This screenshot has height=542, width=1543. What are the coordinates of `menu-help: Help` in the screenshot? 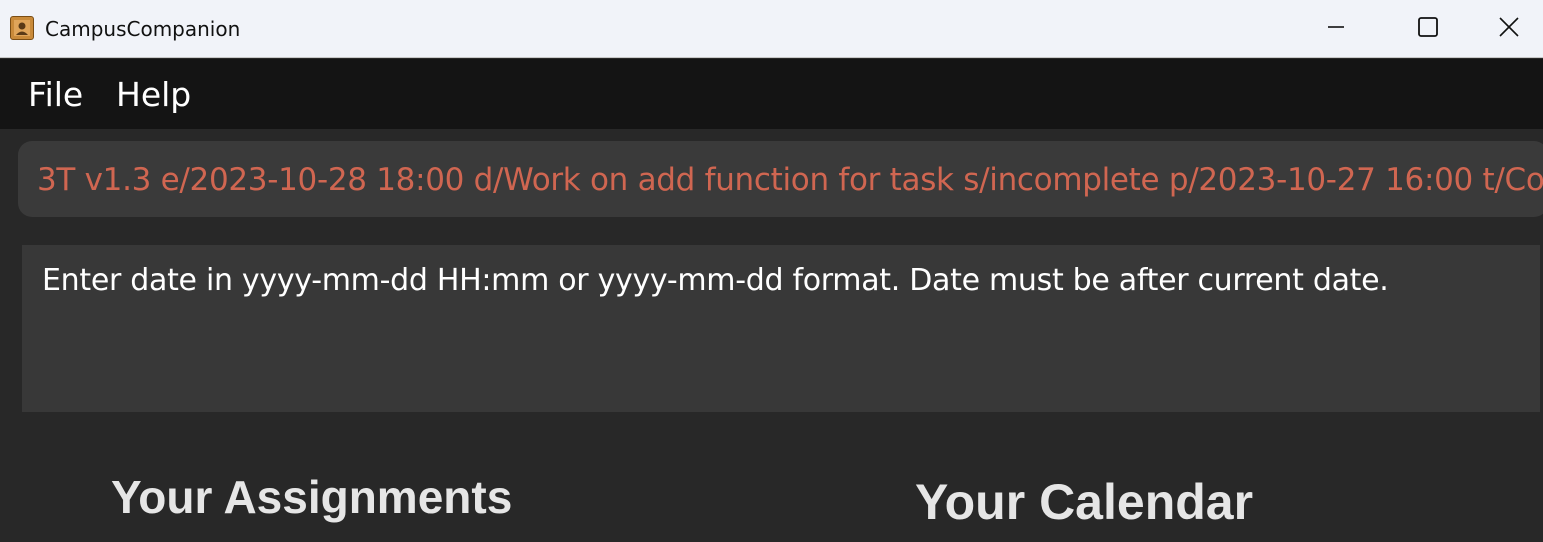 It's located at (153, 95).